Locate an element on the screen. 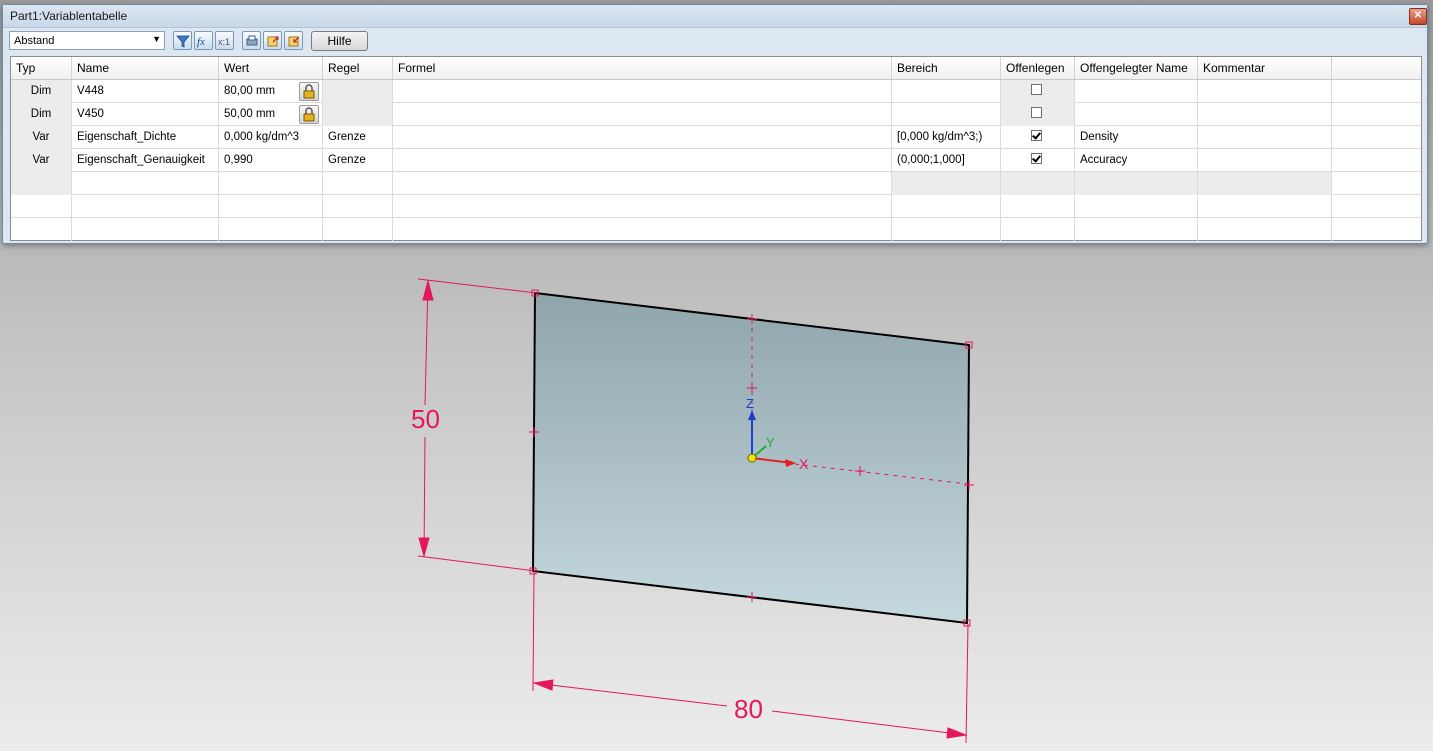  header-kommentar: Kommentar is located at coordinates (1265, 68).